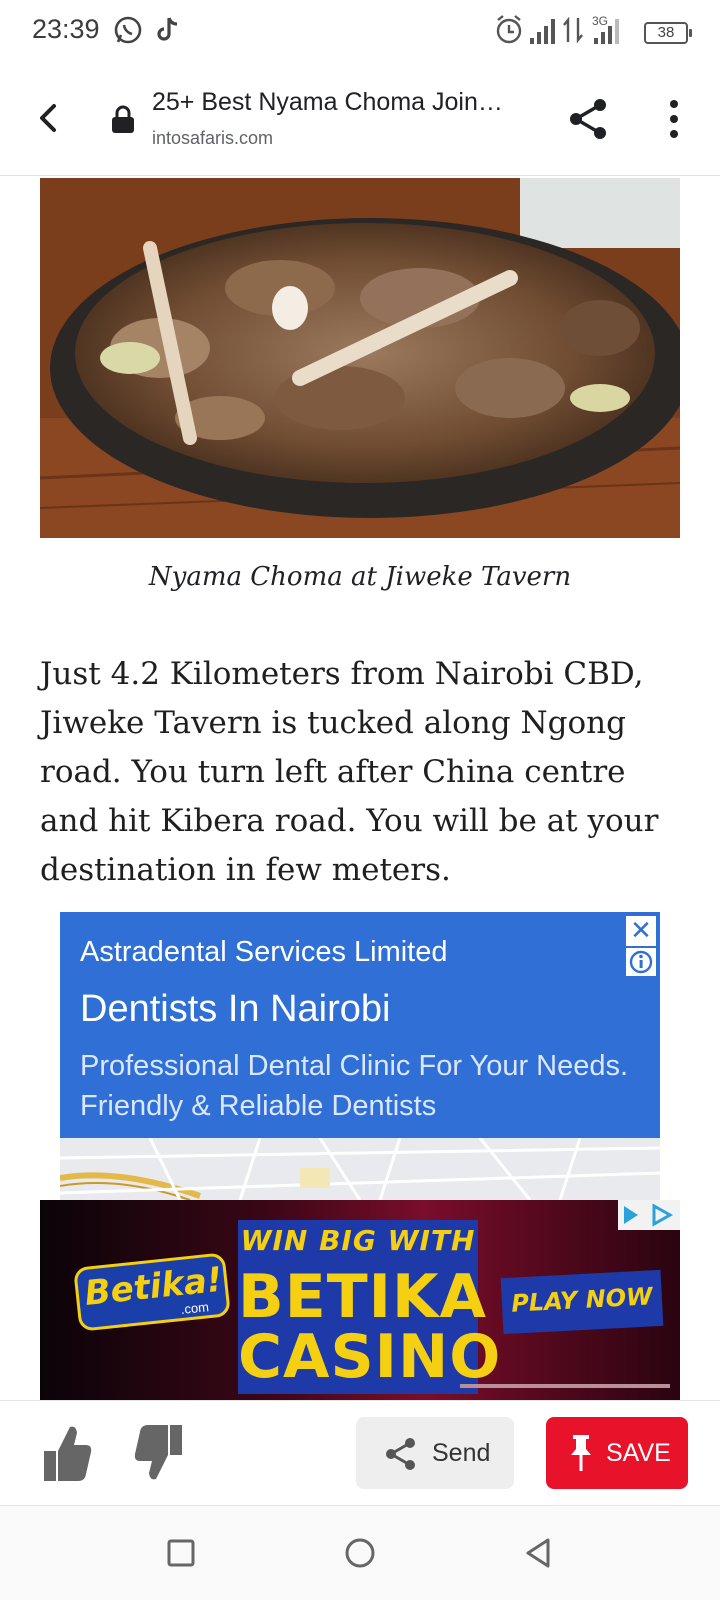 Image resolution: width=720 pixels, height=1600 pixels. What do you see at coordinates (370, 1357) in the screenshot?
I see `casino-text: CASINO` at bounding box center [370, 1357].